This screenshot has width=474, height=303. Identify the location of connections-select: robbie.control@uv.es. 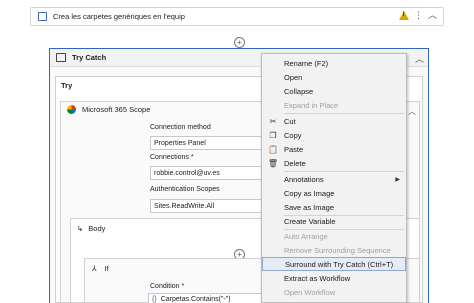
(206, 173).